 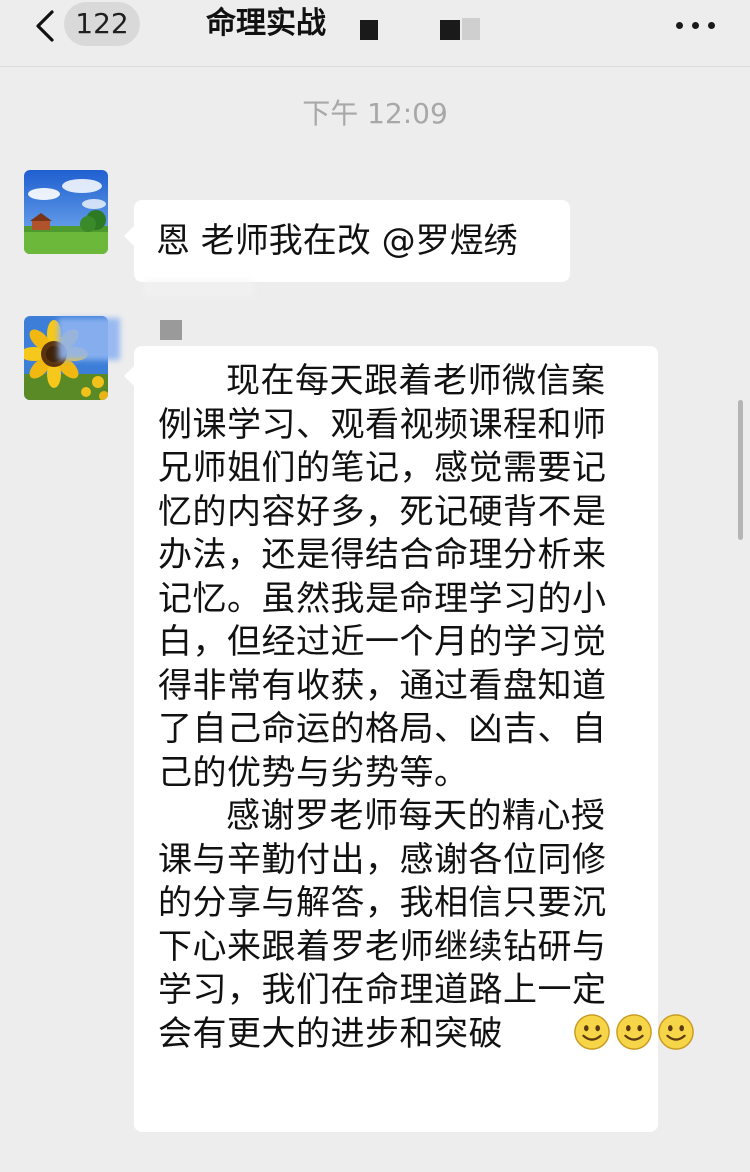 I want to click on more-button, so click(x=695, y=25).